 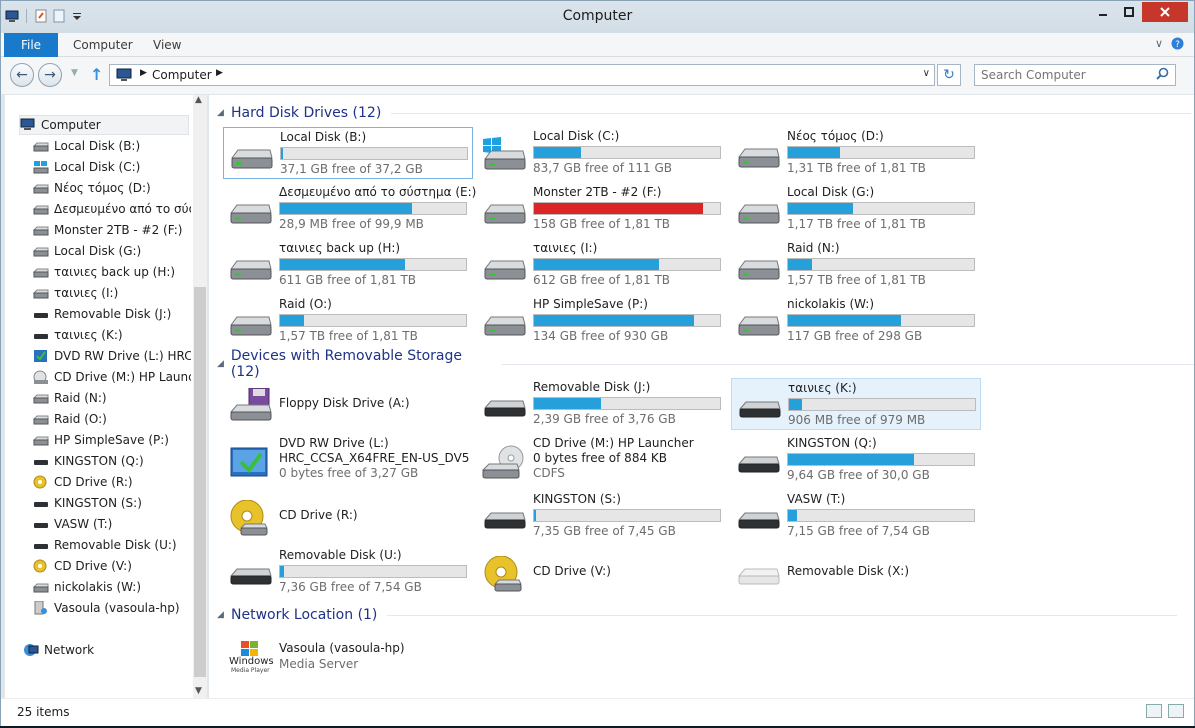 What do you see at coordinates (103, 45) in the screenshot?
I see `tab-computer: Computer` at bounding box center [103, 45].